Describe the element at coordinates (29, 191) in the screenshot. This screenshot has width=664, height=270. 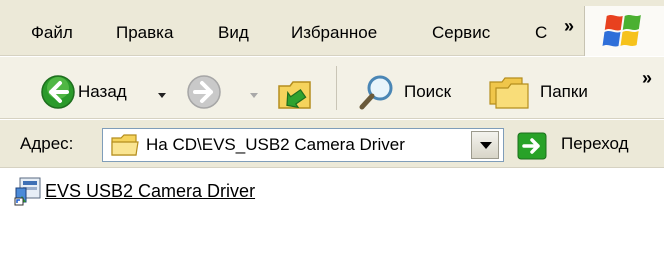
I see `installer-shortcut-icon` at that location.